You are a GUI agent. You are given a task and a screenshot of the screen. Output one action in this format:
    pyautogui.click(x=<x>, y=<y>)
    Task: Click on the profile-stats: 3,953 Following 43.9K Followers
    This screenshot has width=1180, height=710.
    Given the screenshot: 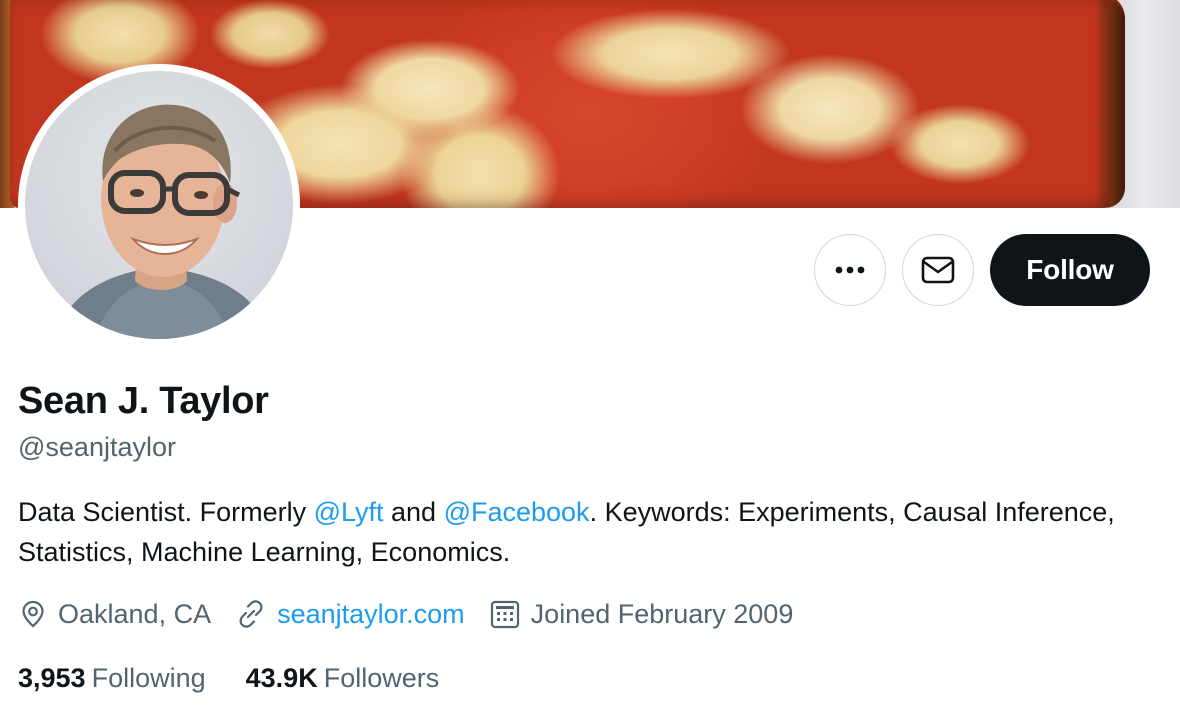 What is the action you would take?
    pyautogui.click(x=248, y=678)
    